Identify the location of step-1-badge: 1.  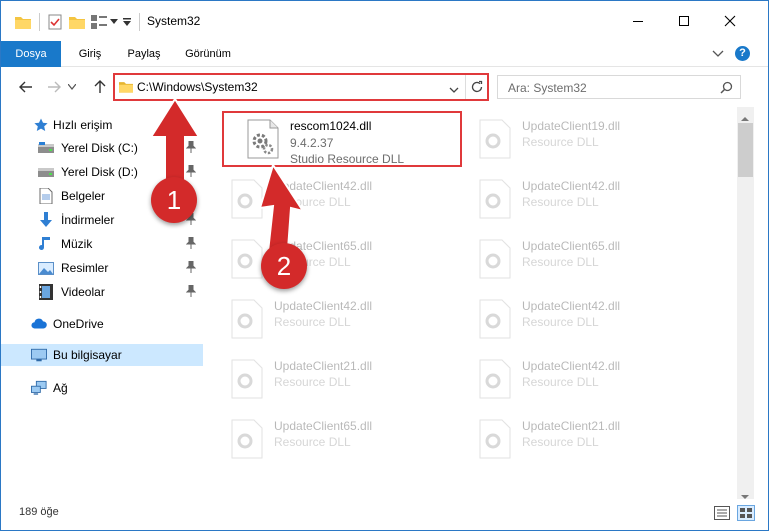
(174, 200).